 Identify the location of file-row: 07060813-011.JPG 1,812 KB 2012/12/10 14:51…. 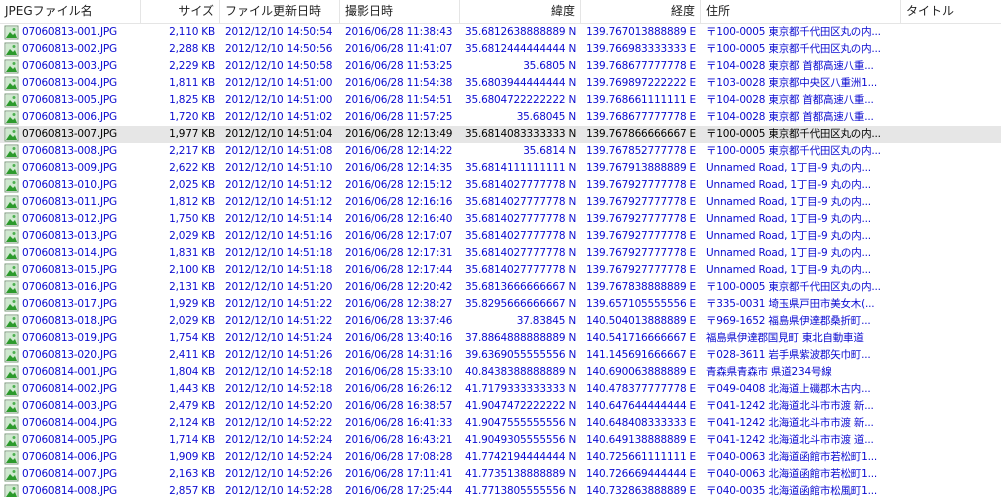
(500, 202).